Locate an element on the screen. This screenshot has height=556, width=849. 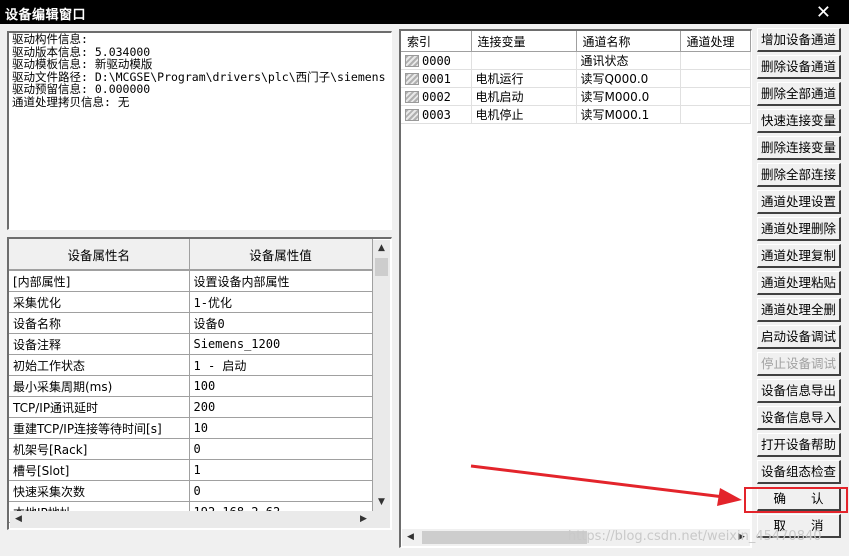
annotation-arrow-icon is located at coordinates (606, 485).